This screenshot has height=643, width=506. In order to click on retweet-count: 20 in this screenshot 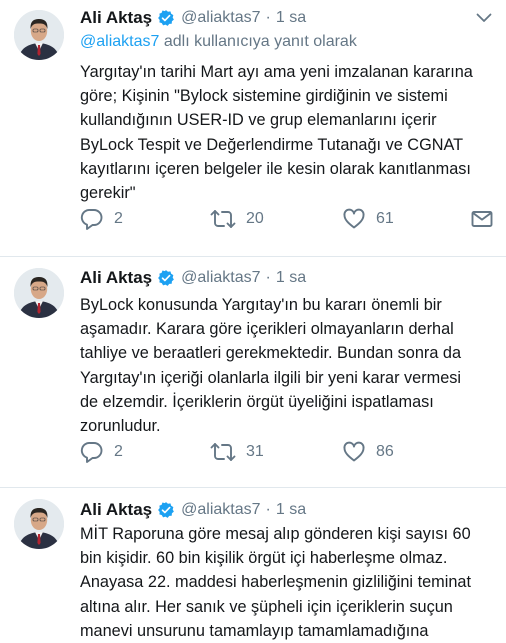, I will do `click(255, 218)`.